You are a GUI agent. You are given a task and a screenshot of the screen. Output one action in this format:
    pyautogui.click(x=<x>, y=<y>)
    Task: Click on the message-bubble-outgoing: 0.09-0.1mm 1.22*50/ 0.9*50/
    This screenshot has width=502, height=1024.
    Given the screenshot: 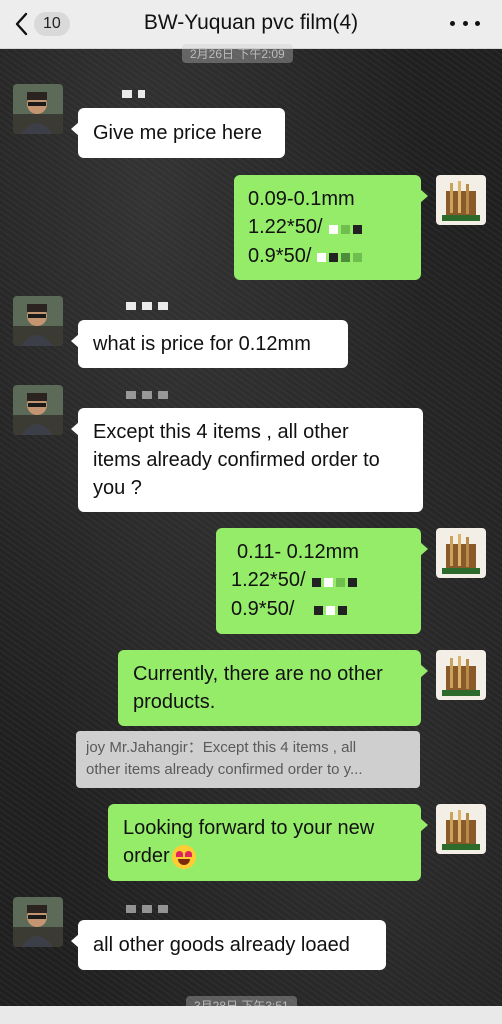 What is the action you would take?
    pyautogui.click(x=331, y=227)
    